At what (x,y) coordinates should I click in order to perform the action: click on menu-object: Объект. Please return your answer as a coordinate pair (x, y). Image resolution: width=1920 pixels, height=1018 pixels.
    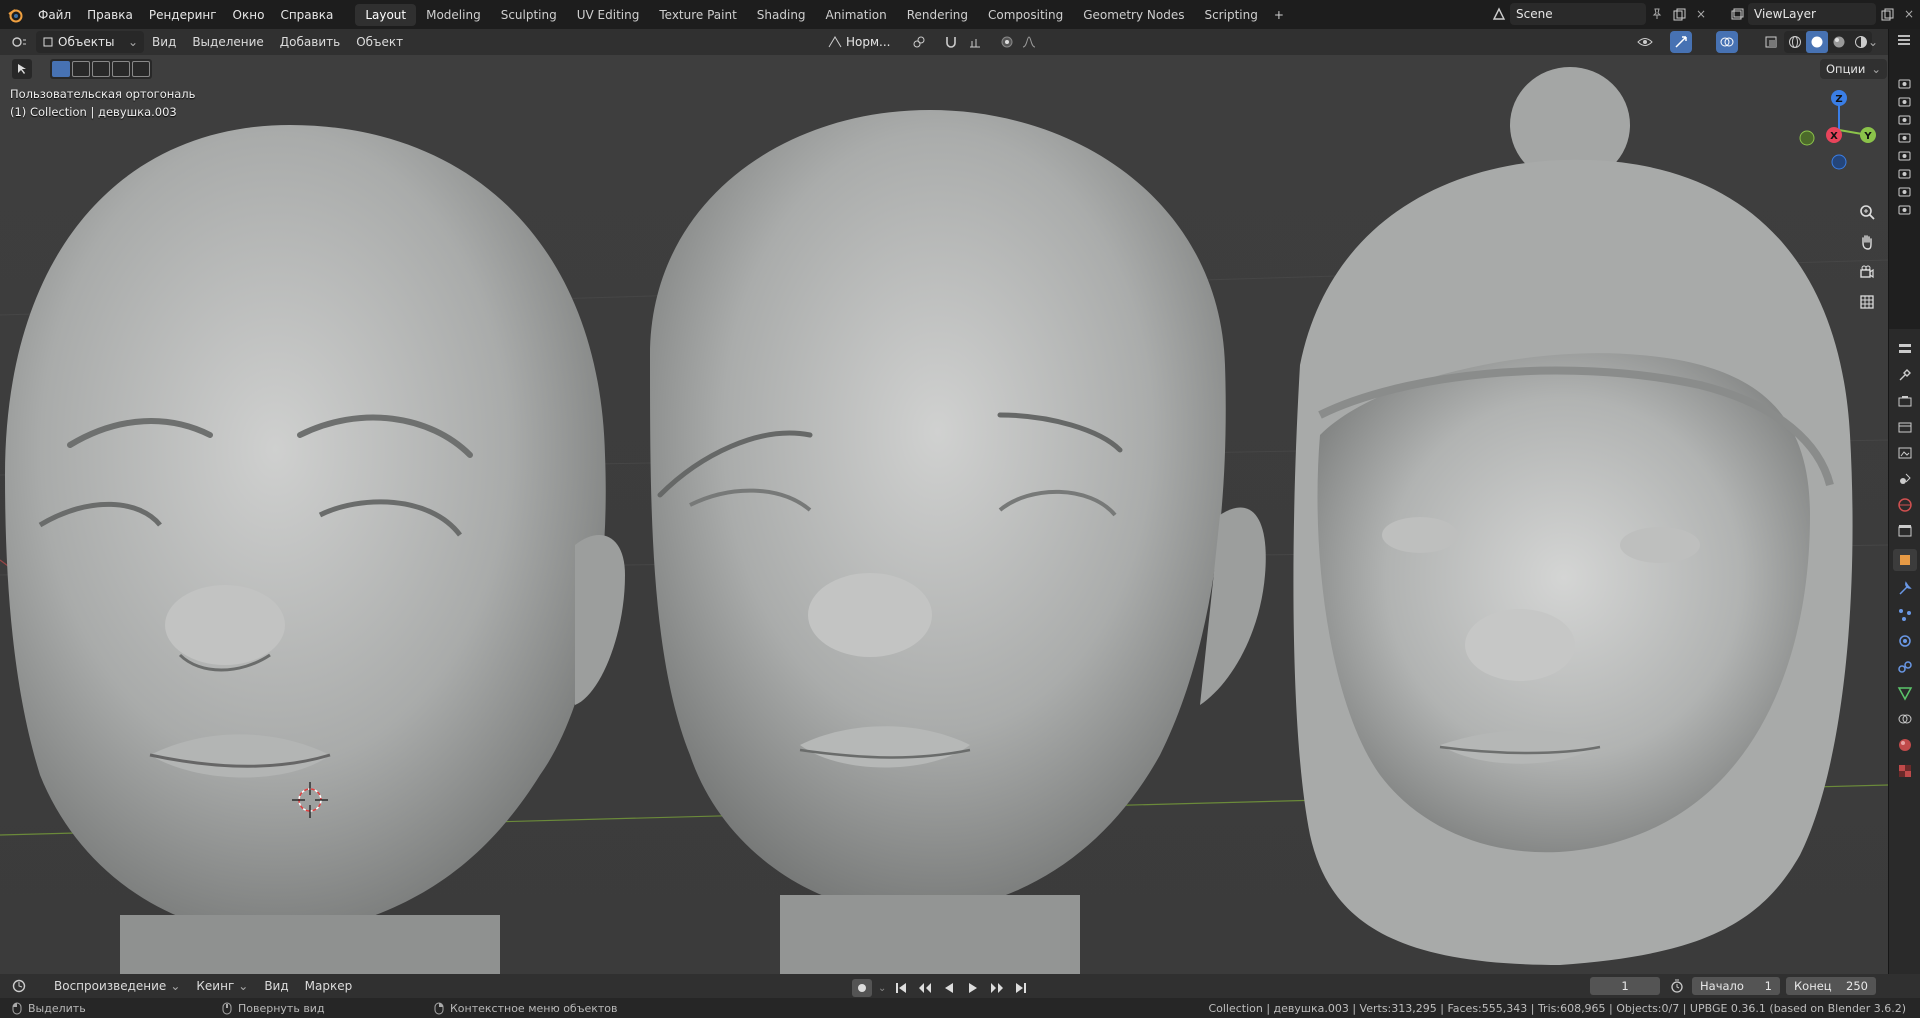
    Looking at the image, I should click on (379, 42).